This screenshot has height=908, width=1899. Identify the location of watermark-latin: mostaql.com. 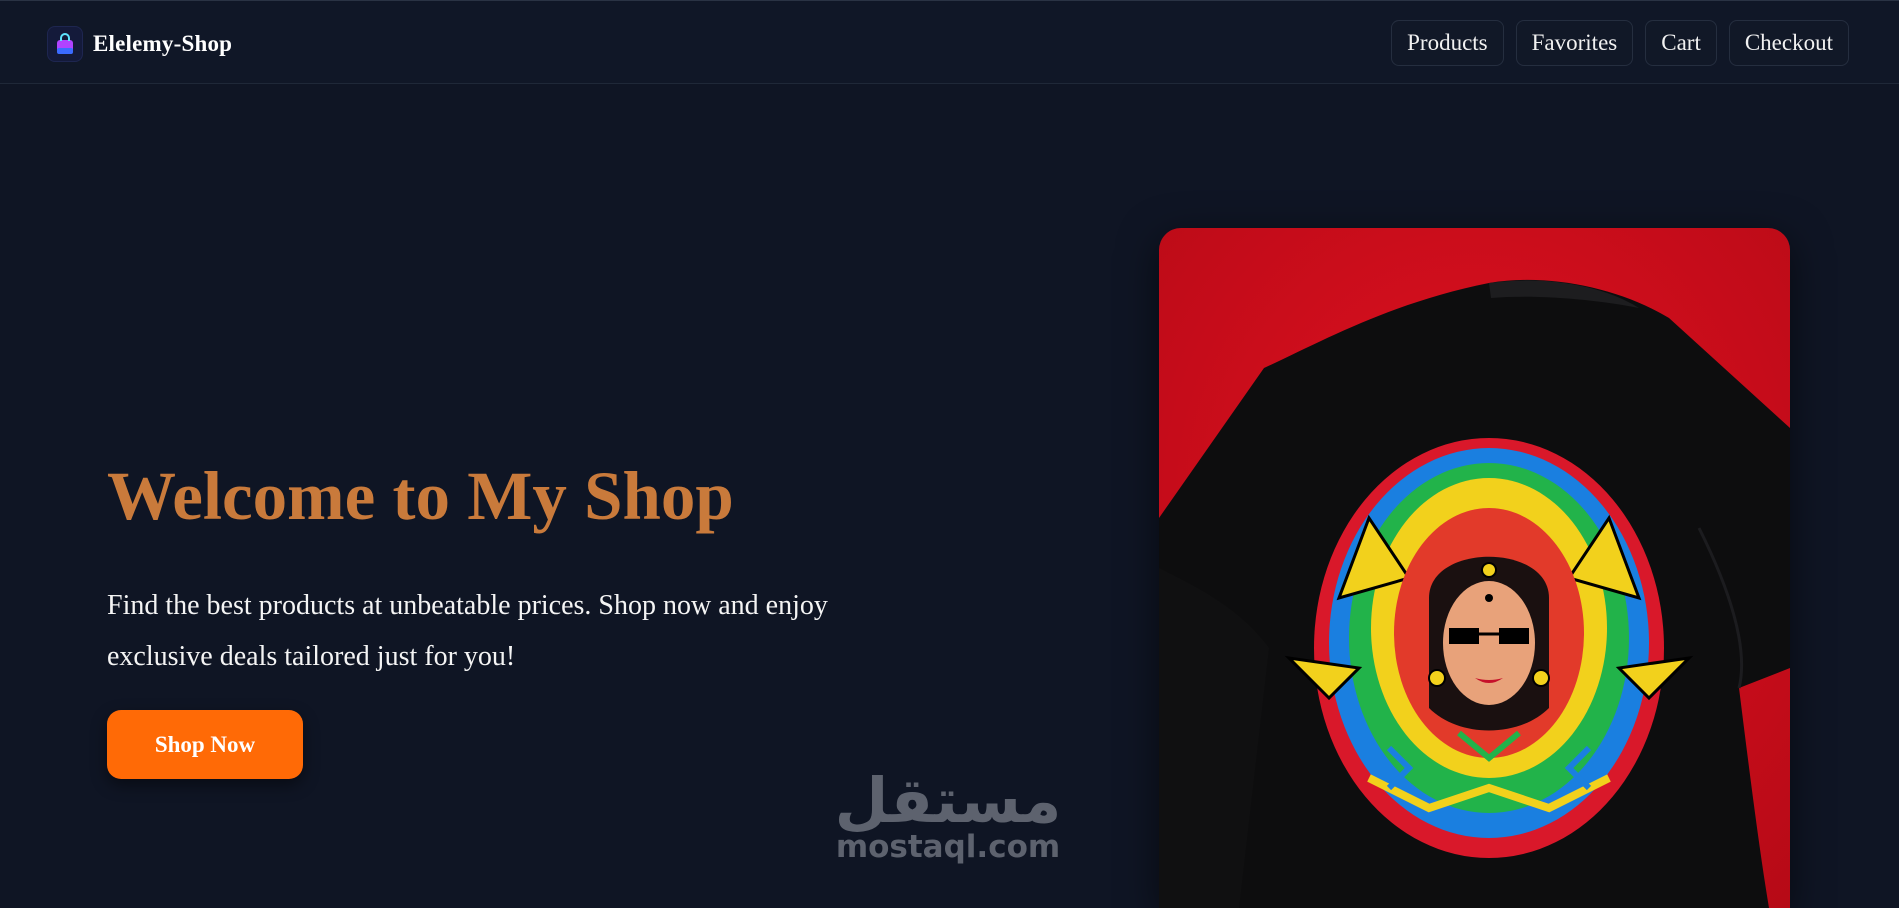
(948, 847).